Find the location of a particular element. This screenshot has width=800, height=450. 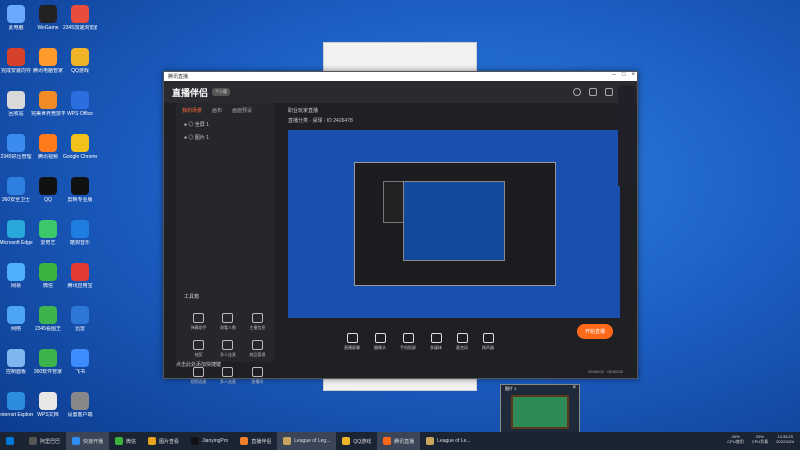

desktop-icon: 2345加速浏览器 is located at coordinates (80, 23).